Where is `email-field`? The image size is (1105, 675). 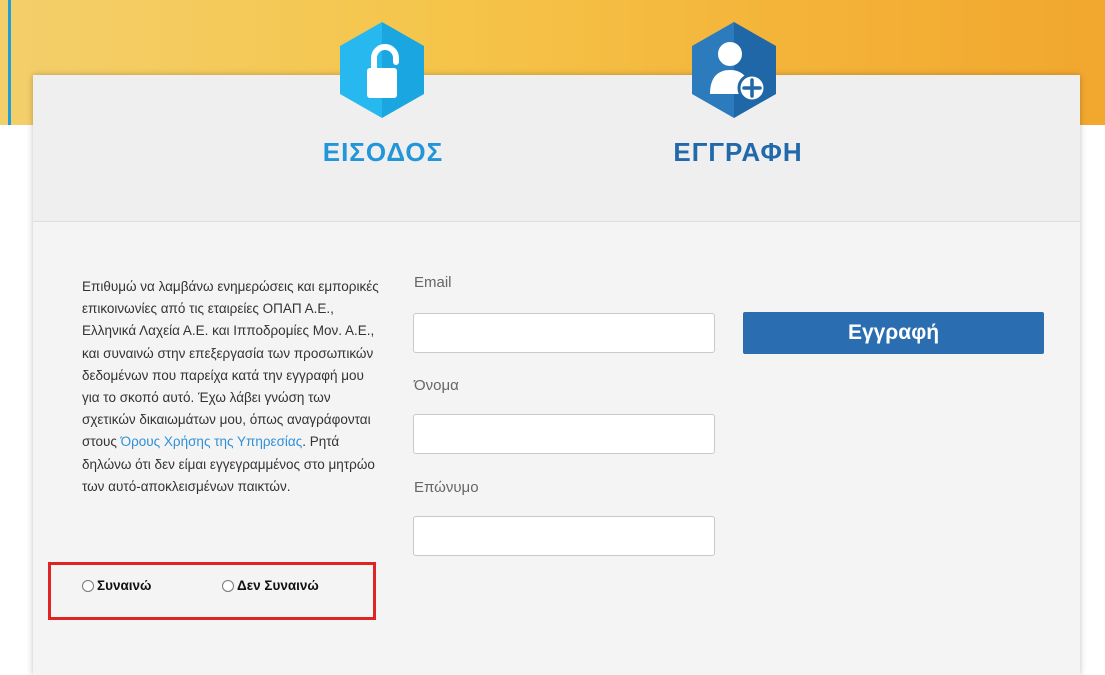 email-field is located at coordinates (564, 333).